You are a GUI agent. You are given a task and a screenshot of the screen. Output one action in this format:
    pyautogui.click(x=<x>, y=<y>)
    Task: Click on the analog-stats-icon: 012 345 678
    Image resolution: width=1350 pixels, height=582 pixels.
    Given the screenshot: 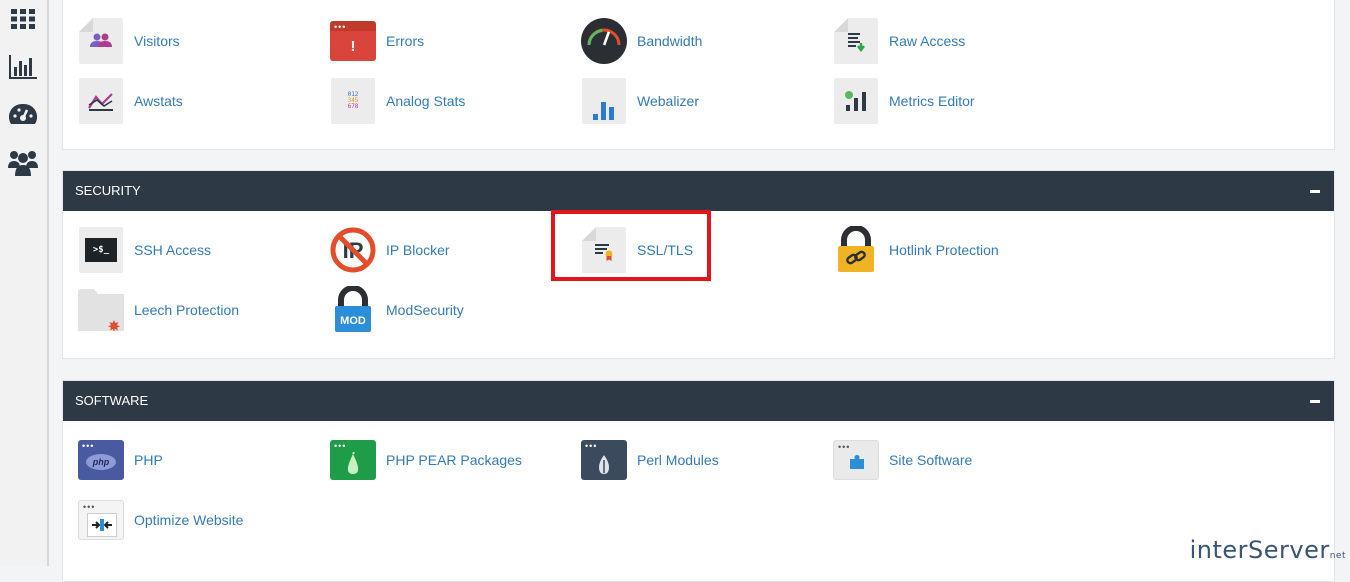 What is the action you would take?
    pyautogui.click(x=353, y=101)
    